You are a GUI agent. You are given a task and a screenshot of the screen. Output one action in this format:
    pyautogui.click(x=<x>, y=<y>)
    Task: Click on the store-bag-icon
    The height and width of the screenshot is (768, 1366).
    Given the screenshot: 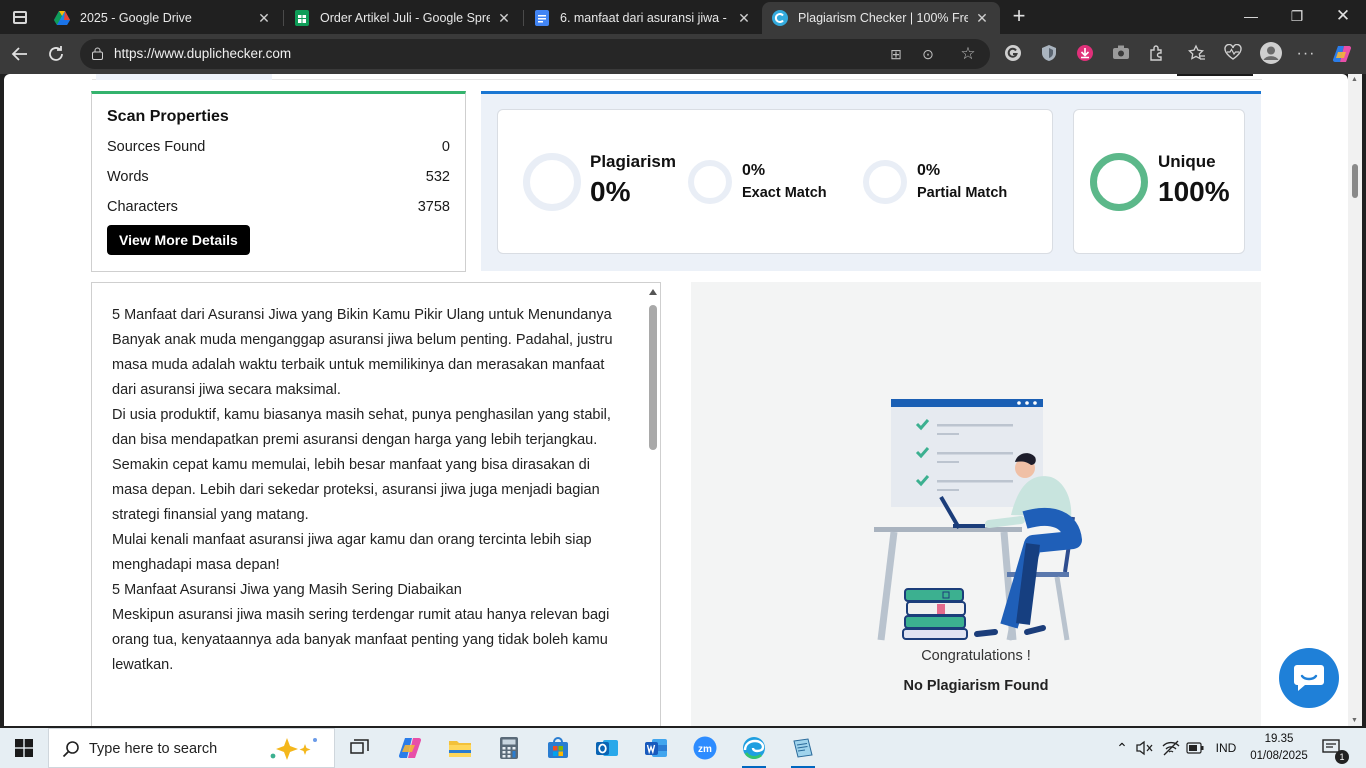 What is the action you would take?
    pyautogui.click(x=558, y=747)
    